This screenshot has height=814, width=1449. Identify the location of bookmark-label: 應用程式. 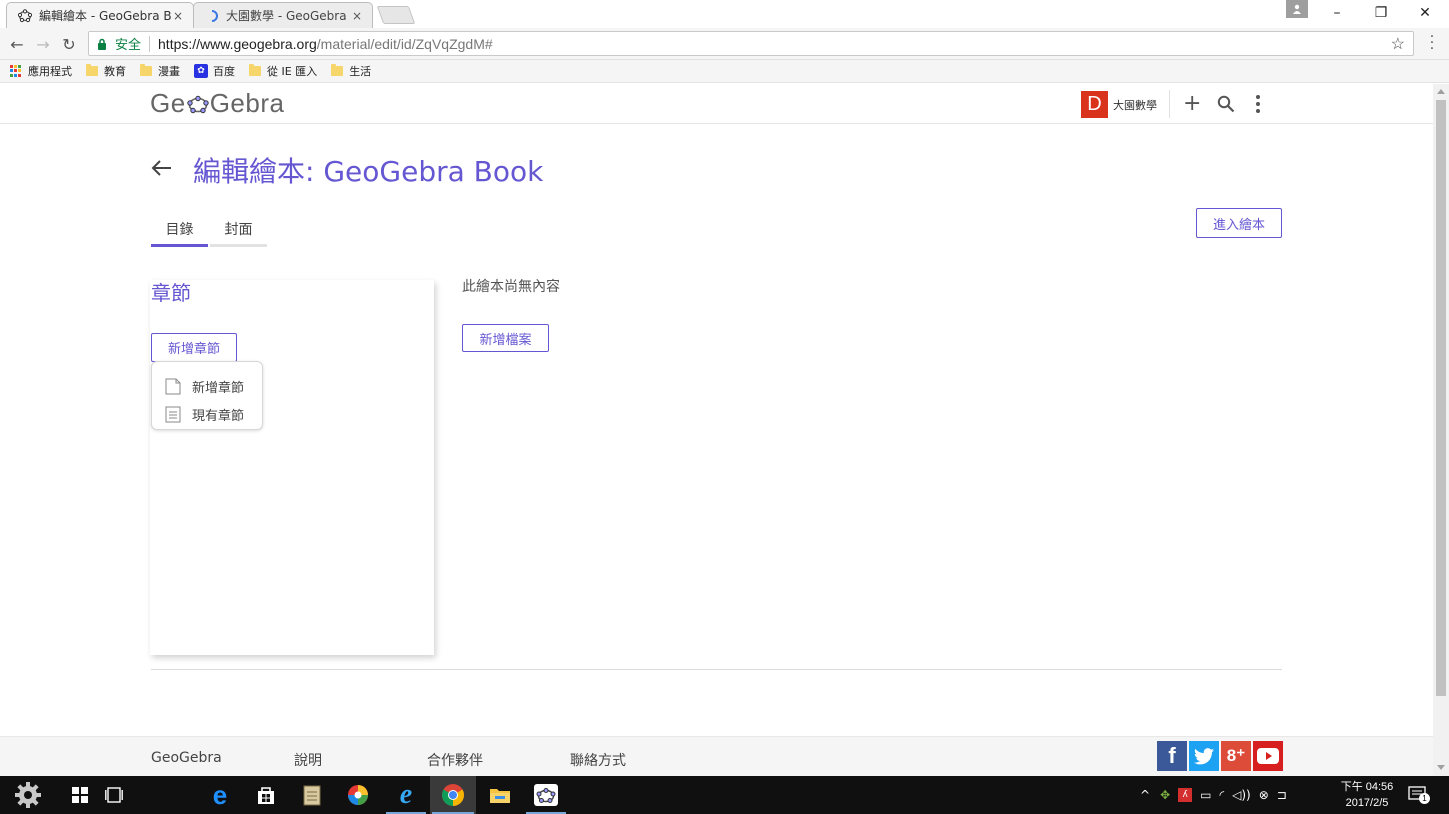
(50, 71).